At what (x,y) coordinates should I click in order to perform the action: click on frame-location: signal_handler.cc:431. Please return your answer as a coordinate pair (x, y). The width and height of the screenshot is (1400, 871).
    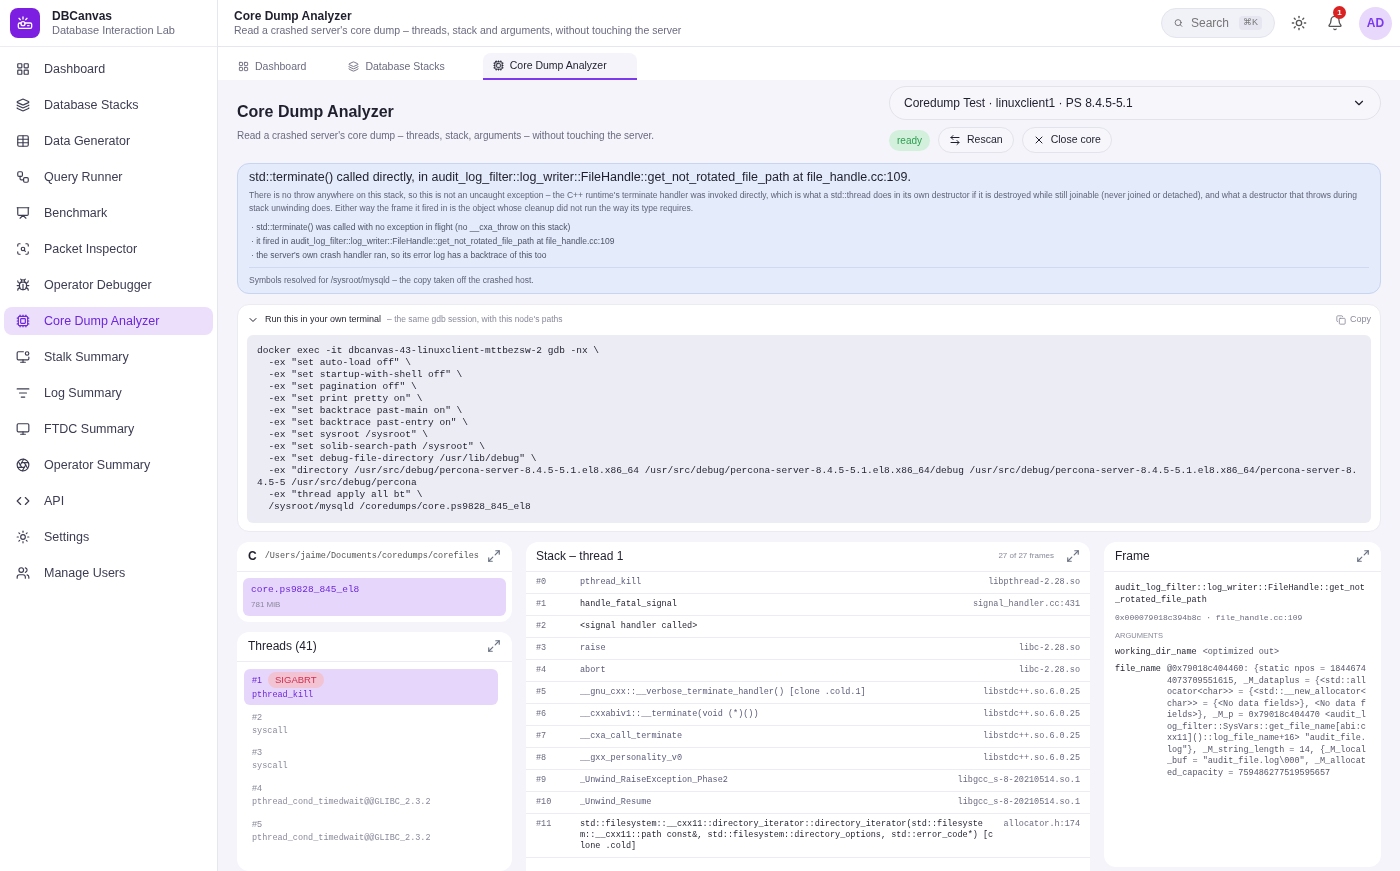
    Looking at the image, I should click on (1026, 604).